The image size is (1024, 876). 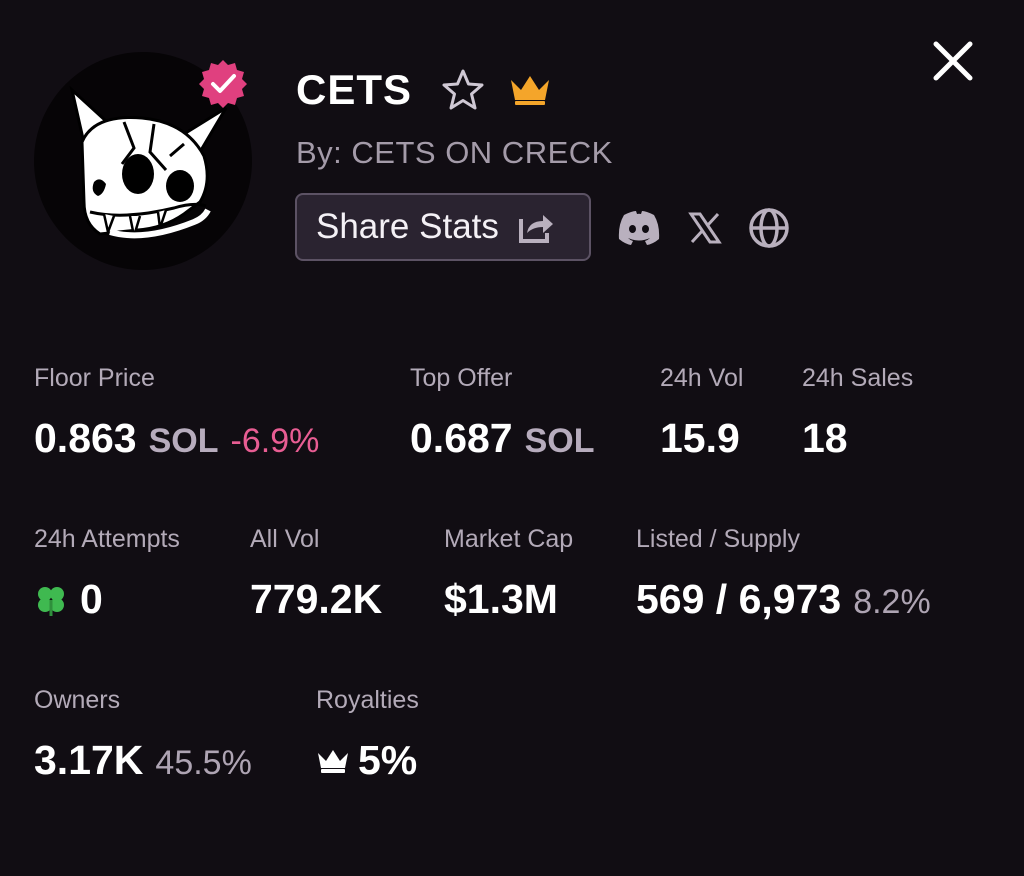 I want to click on royalties-crown-icon, so click(x=333, y=761).